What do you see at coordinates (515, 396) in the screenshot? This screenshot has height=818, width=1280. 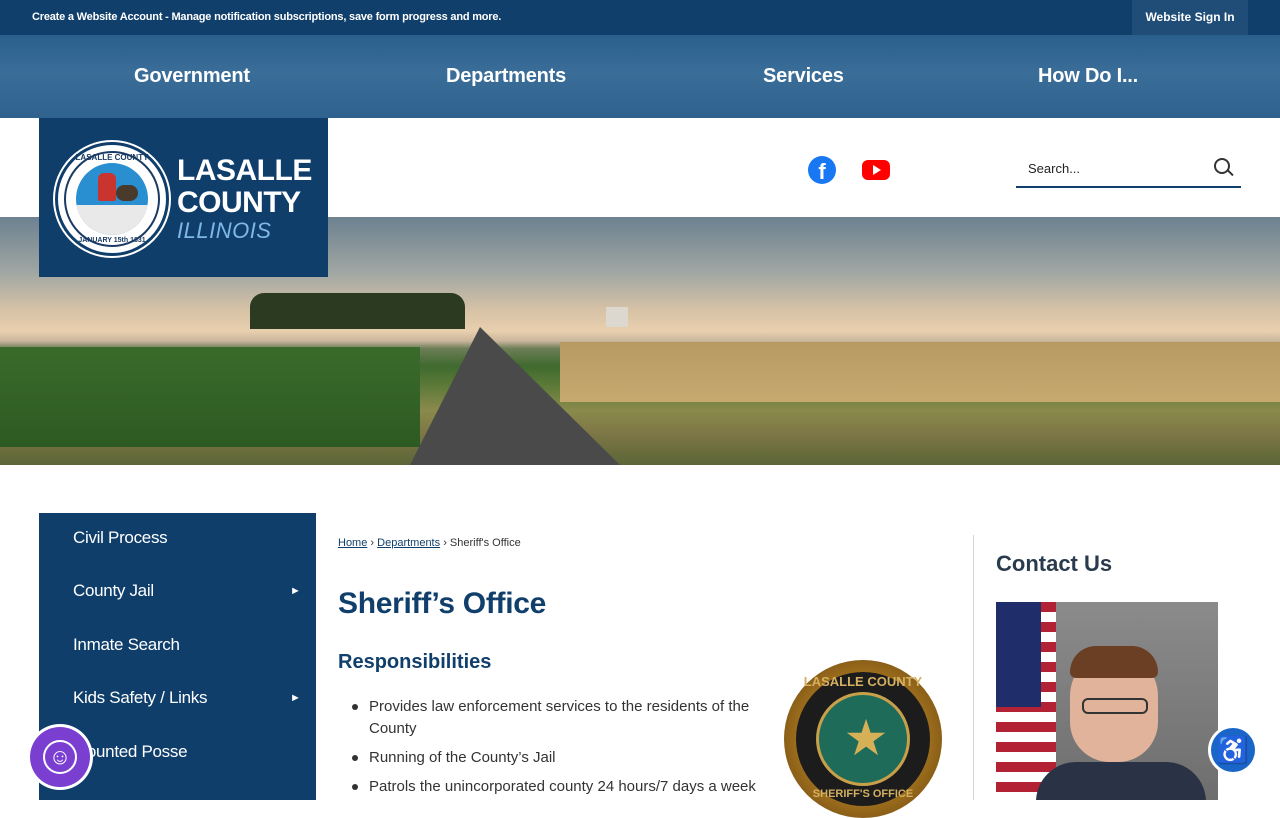 I see `banner-road` at bounding box center [515, 396].